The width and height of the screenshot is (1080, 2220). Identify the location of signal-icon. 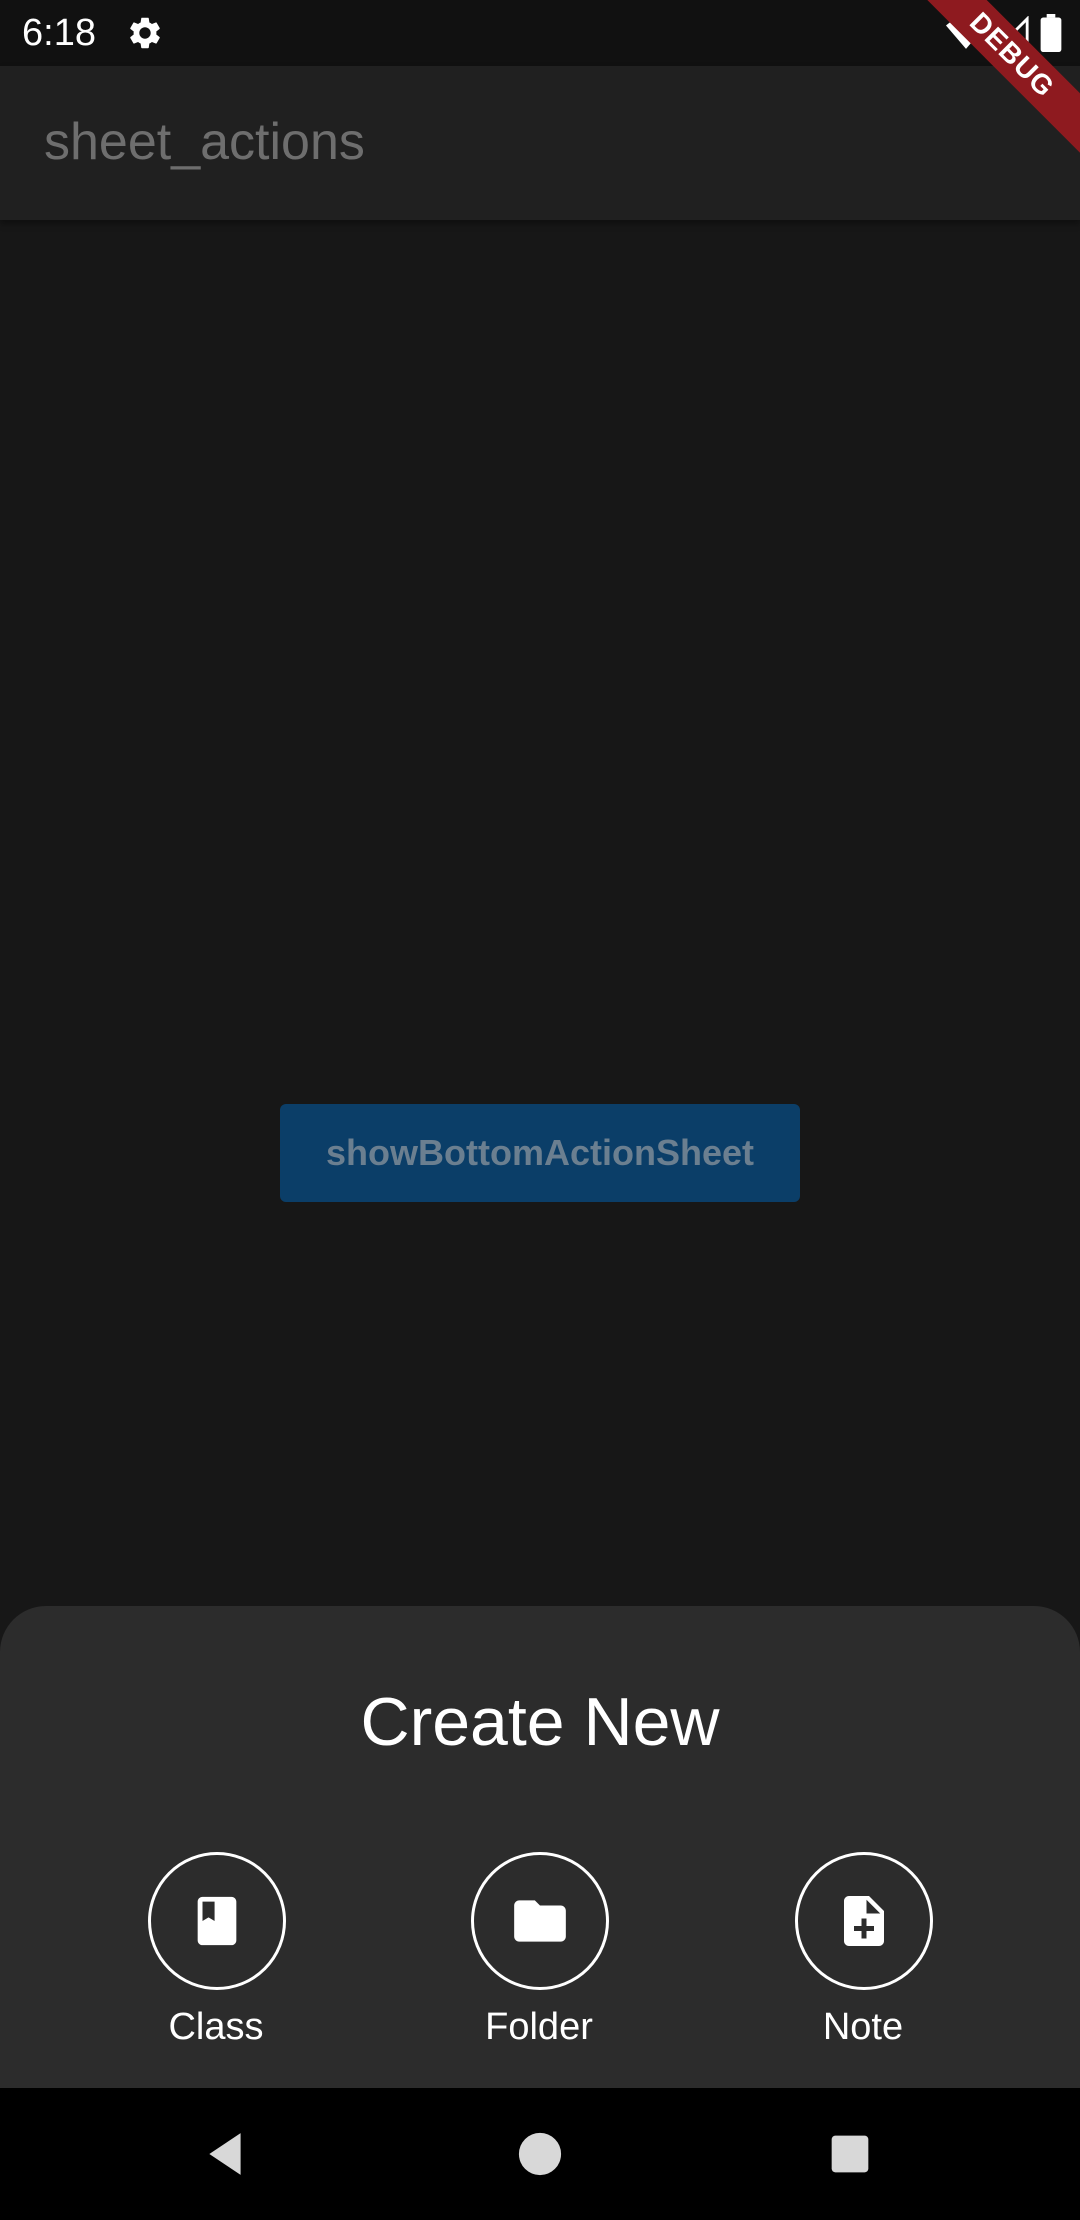
(1012, 32).